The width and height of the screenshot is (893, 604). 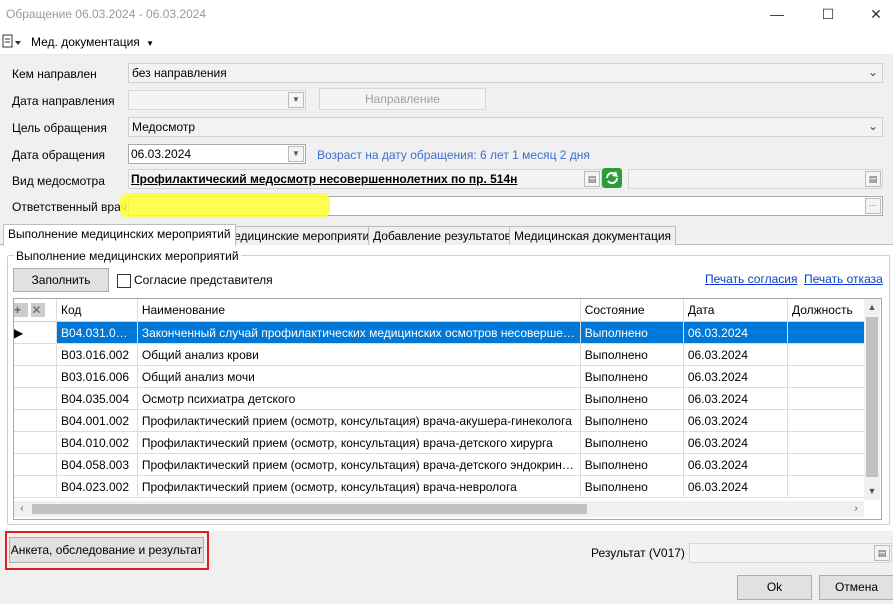 What do you see at coordinates (106, 14) in the screenshot?
I see `window-title: Обращение 06.03.2024 - 06.03.2024` at bounding box center [106, 14].